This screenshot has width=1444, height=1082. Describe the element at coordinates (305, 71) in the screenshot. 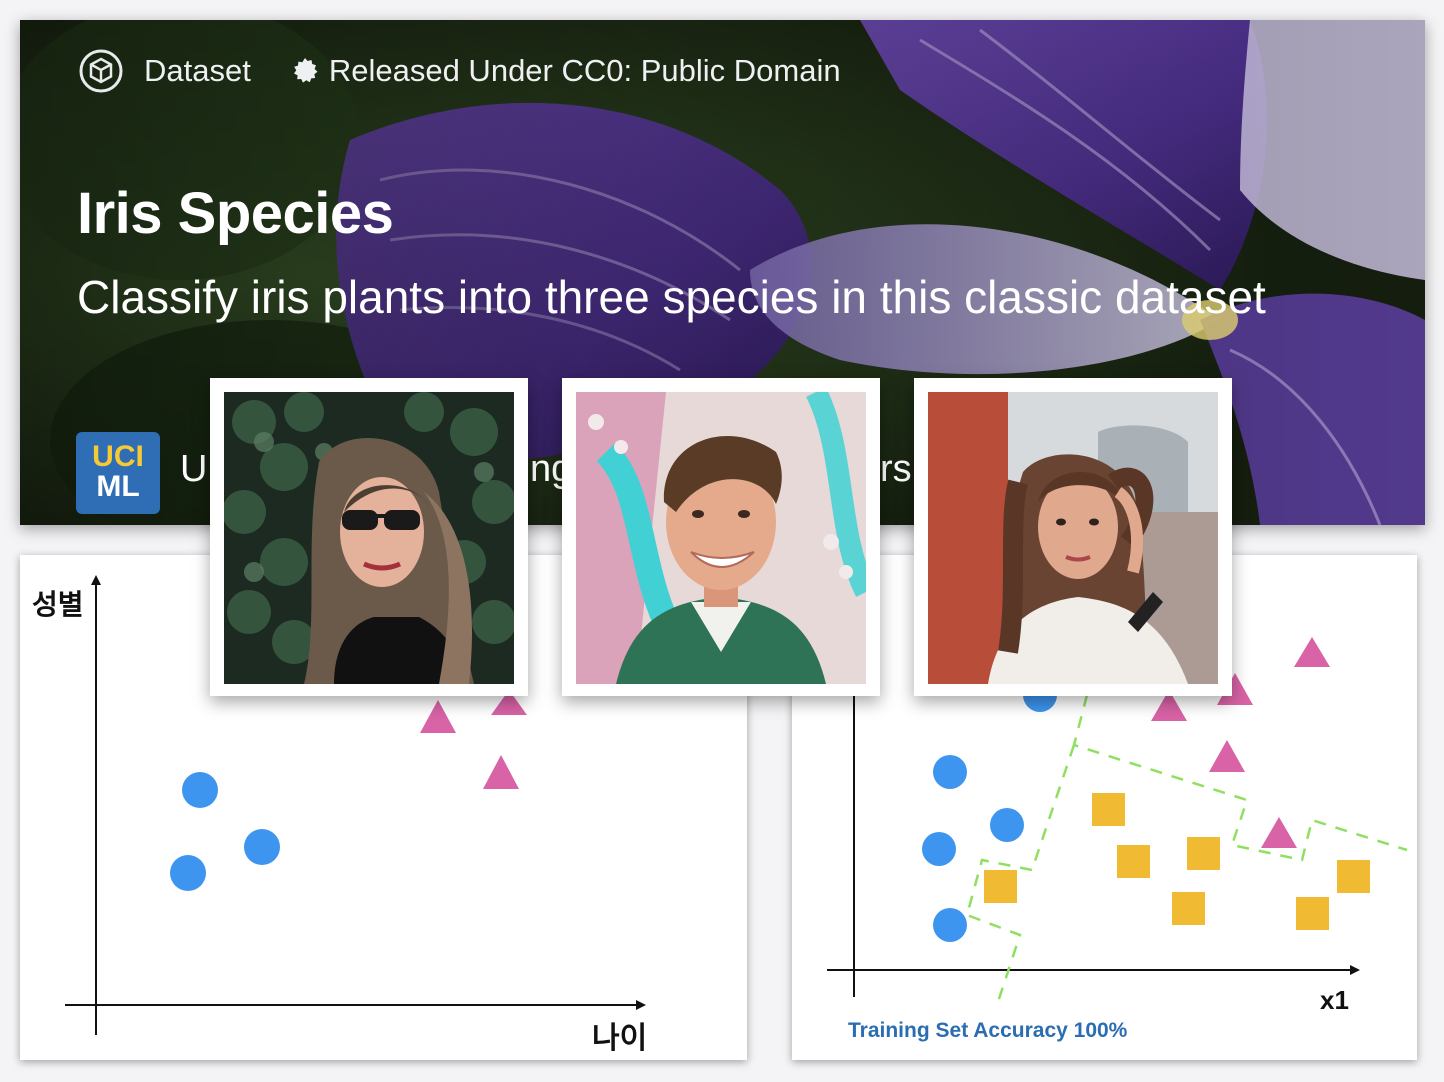

I see `license-badge-icon` at that location.